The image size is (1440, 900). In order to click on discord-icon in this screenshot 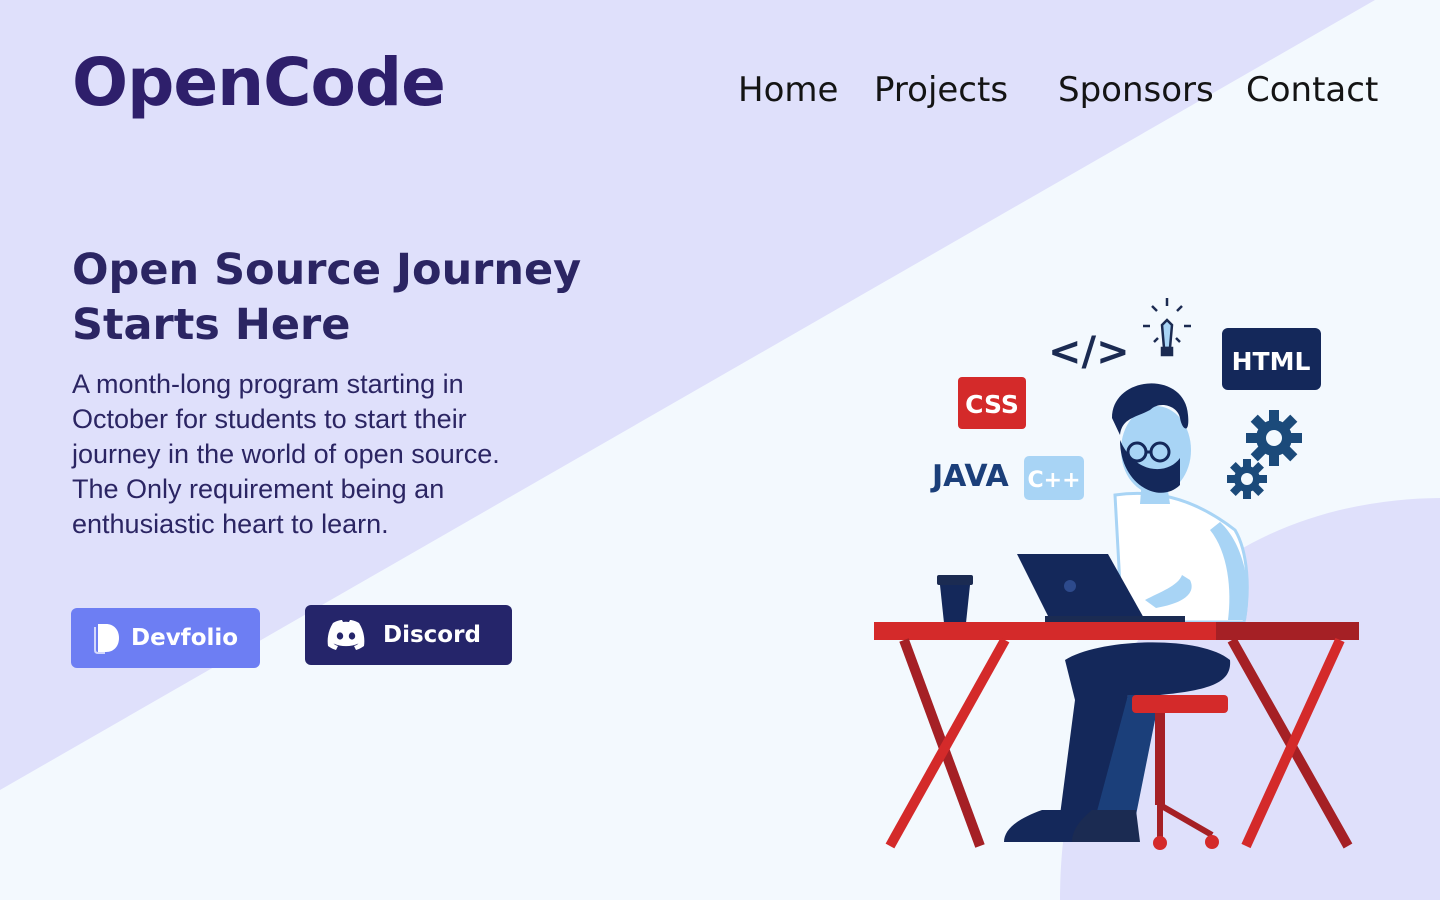, I will do `click(346, 635)`.